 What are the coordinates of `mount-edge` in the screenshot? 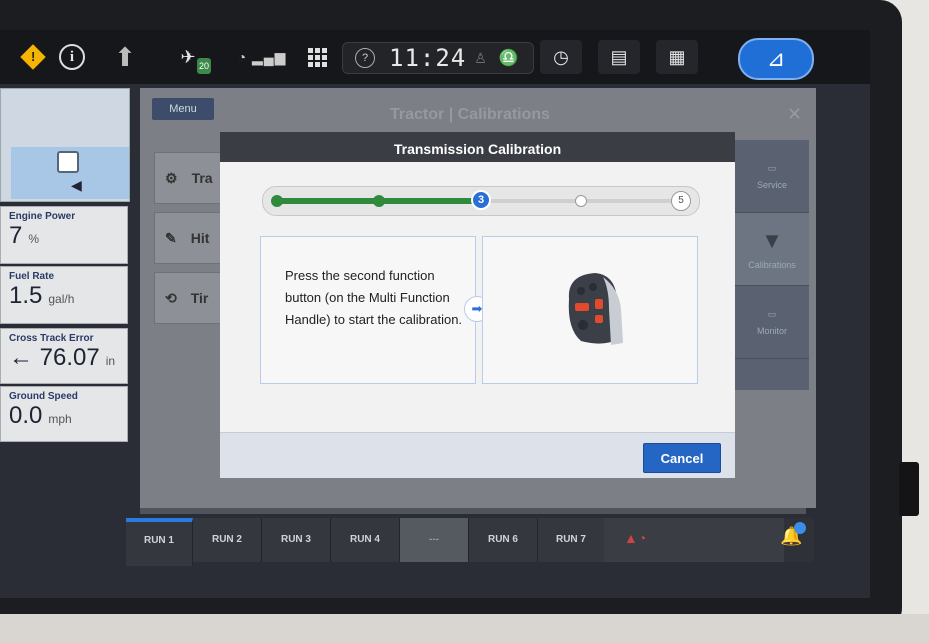 It's located at (464, 628).